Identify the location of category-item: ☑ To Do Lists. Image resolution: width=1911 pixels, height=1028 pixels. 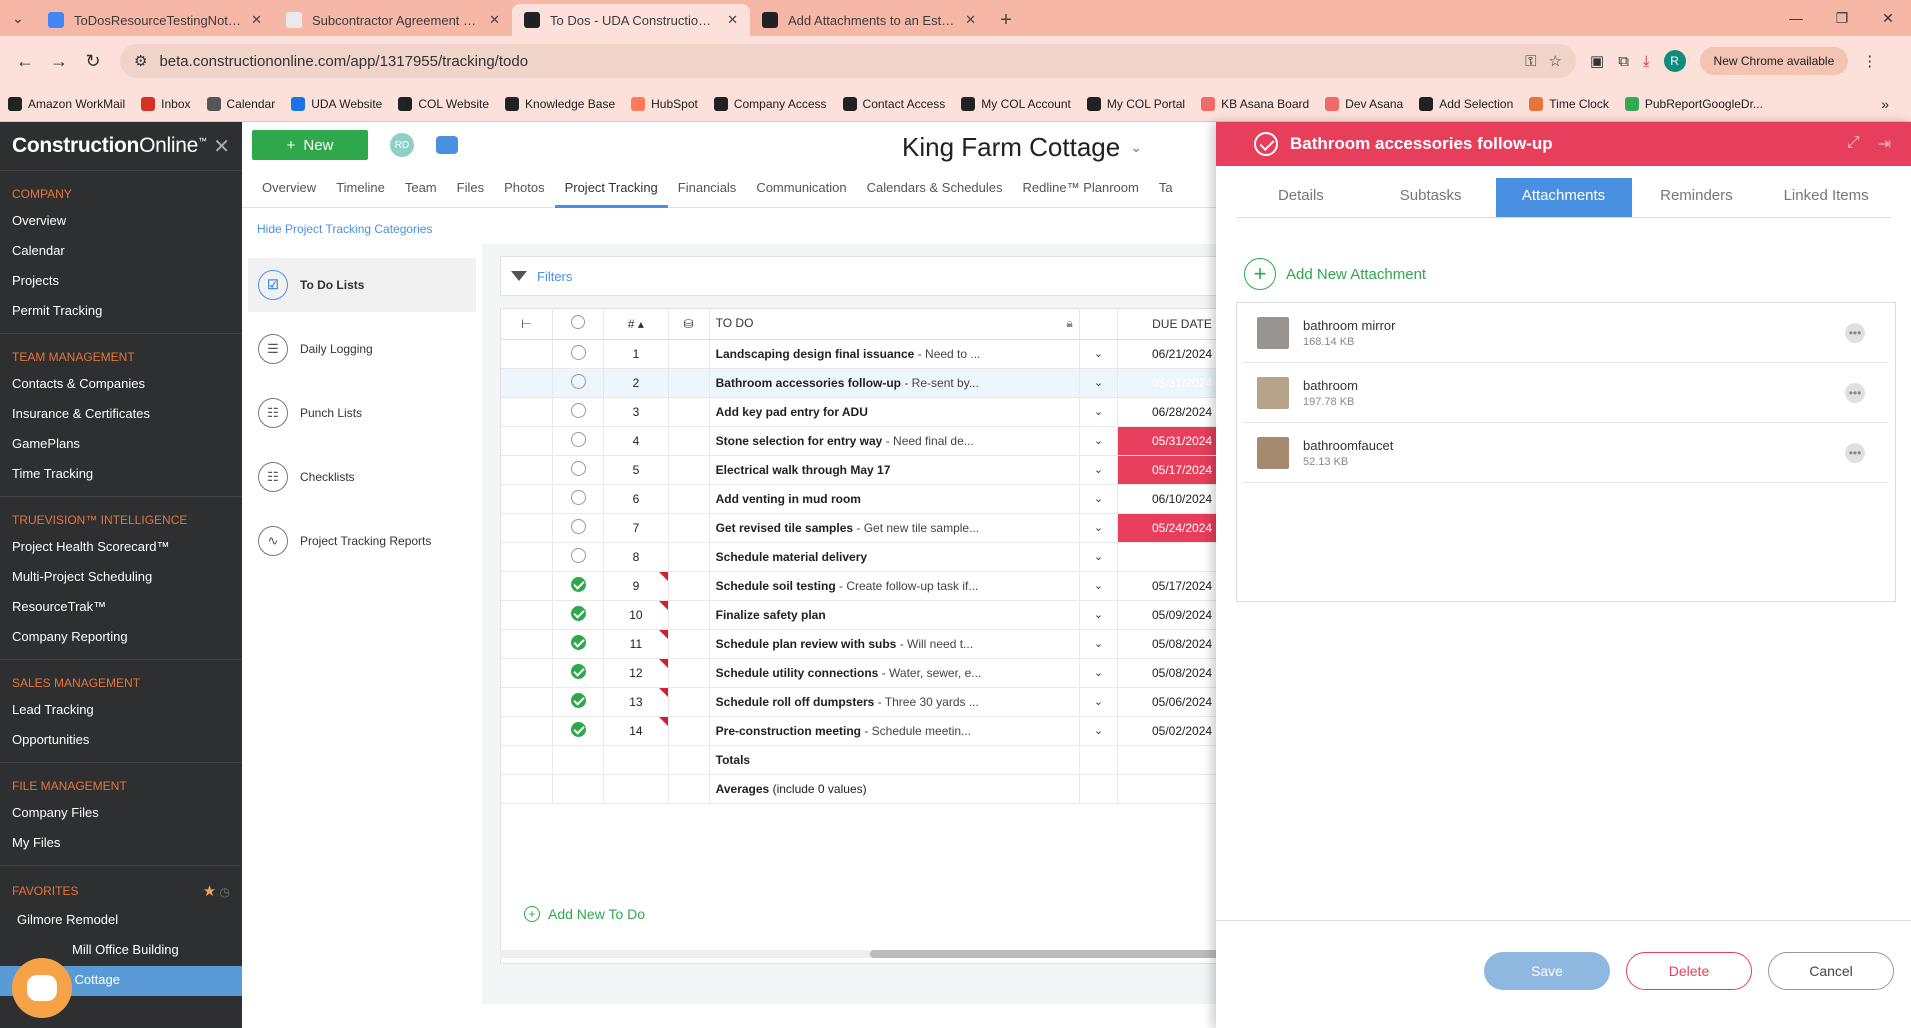
(362, 285).